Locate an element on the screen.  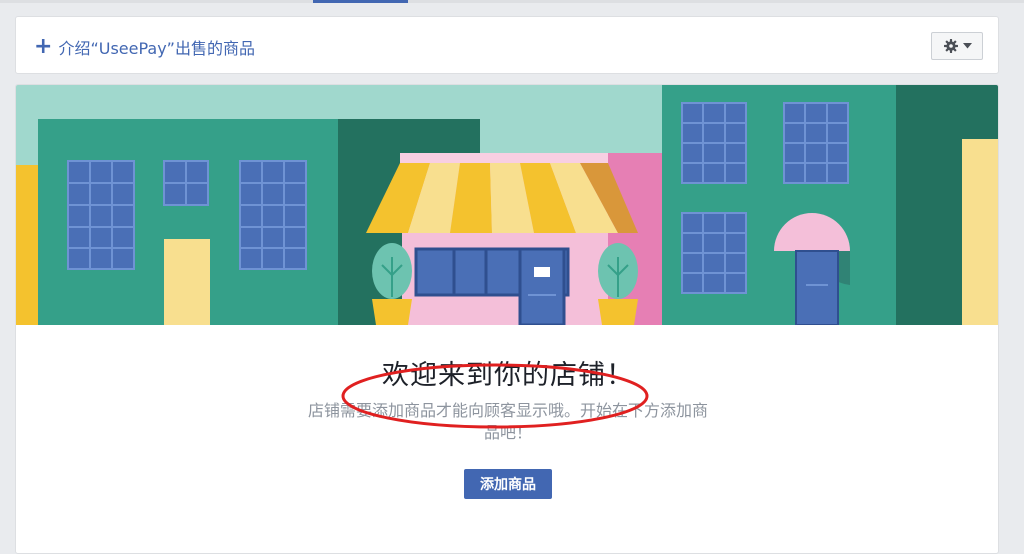
add-product-button: 添加商品 is located at coordinates (508, 484).